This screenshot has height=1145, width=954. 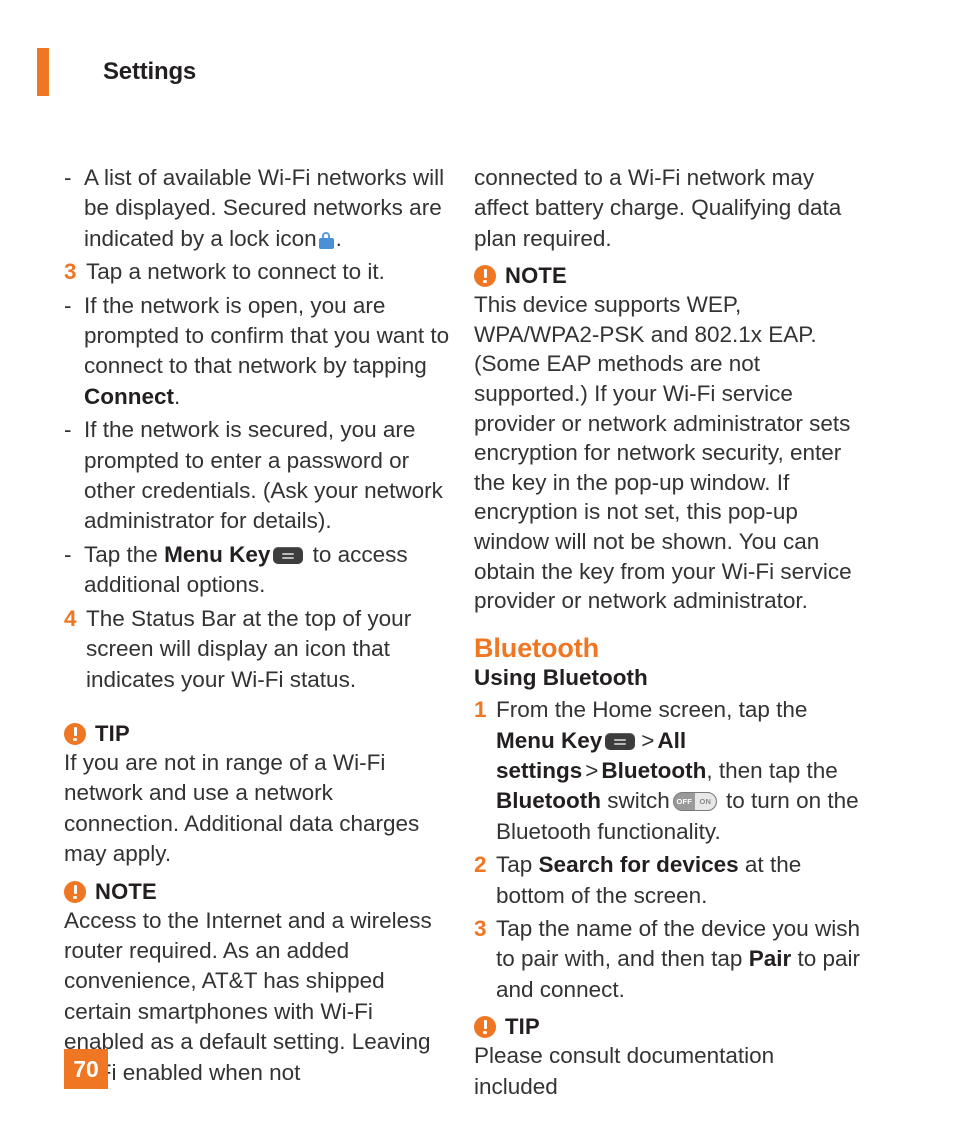 What do you see at coordinates (548, 801) in the screenshot?
I see `emphasis-bluetooth-switch: Bluetooth` at bounding box center [548, 801].